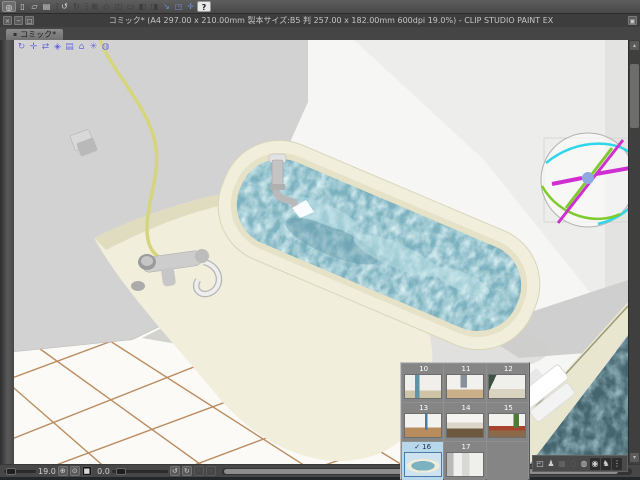 This screenshot has width=640, height=480. Describe the element at coordinates (7, 20) in the screenshot. I see `close-button: ×` at that location.